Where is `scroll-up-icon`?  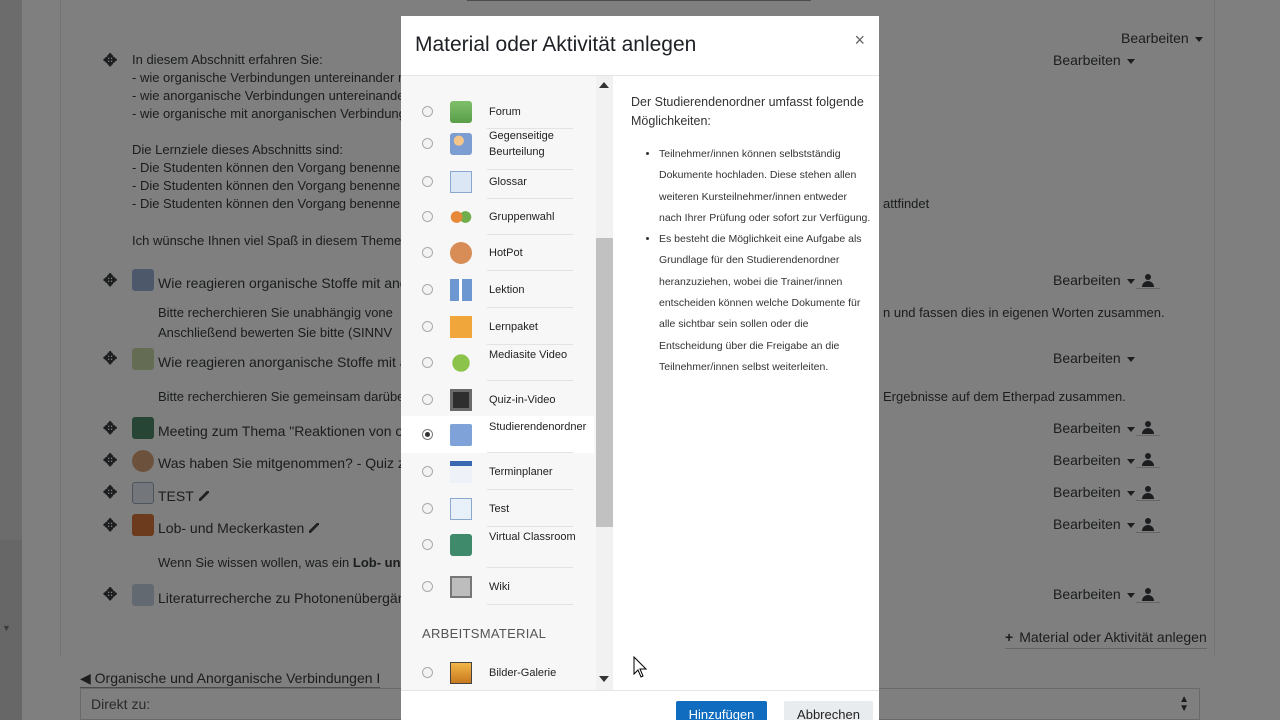
scroll-up-icon is located at coordinates (604, 85).